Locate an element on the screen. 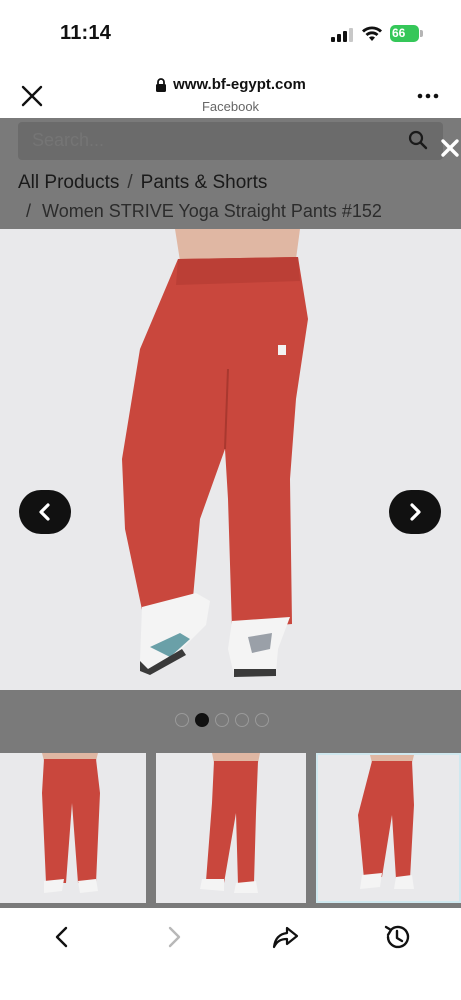  battery-charging-icon: 66 is located at coordinates (406, 33).